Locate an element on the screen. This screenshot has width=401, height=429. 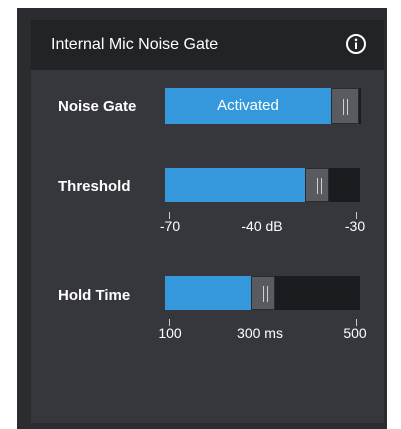
panel-header: Internal Mic Noise Gate is located at coordinates (207, 45).